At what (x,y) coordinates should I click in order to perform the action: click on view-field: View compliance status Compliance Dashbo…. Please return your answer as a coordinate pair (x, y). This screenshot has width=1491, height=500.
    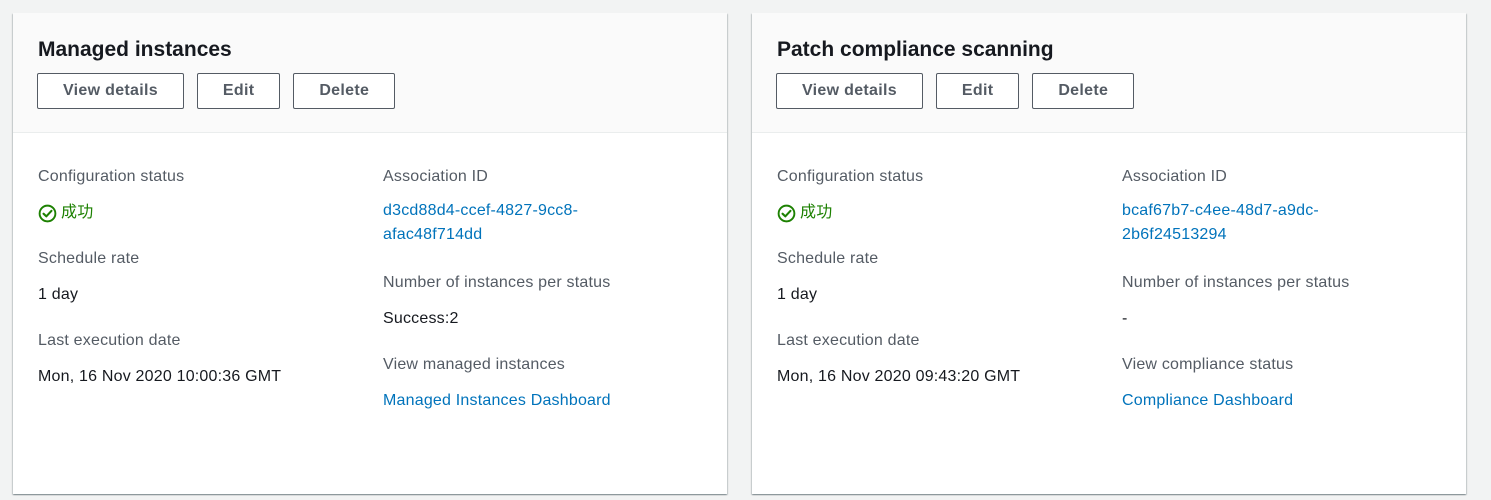
    Looking at the image, I should click on (1282, 384).